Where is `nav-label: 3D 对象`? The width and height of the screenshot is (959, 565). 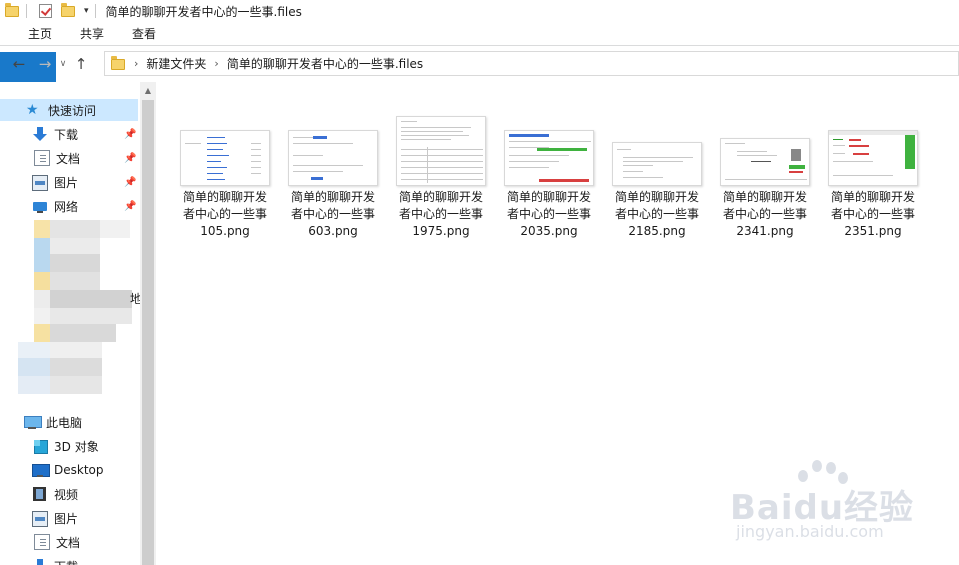
nav-label: 3D 对象 is located at coordinates (76, 446).